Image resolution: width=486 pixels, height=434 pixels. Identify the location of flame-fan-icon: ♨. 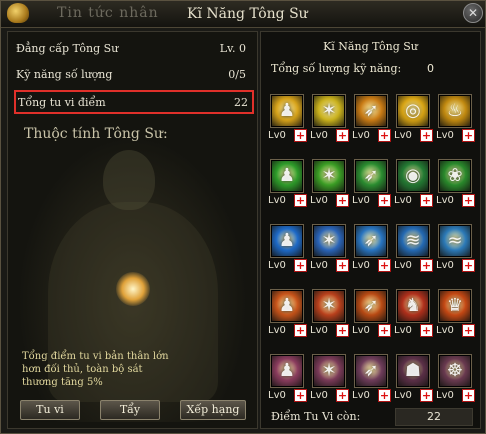
(455, 111).